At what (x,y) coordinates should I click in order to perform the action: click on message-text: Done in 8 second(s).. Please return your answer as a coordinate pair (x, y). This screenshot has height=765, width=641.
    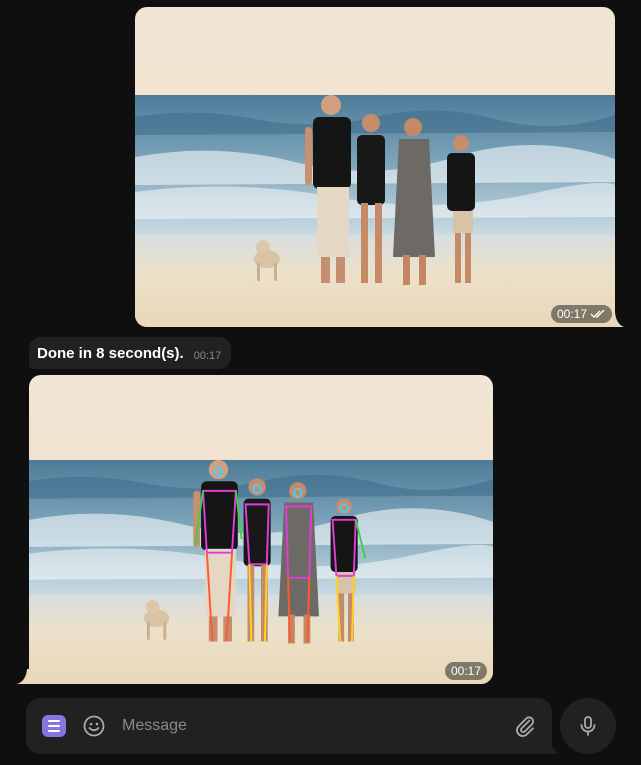
    Looking at the image, I should click on (110, 353).